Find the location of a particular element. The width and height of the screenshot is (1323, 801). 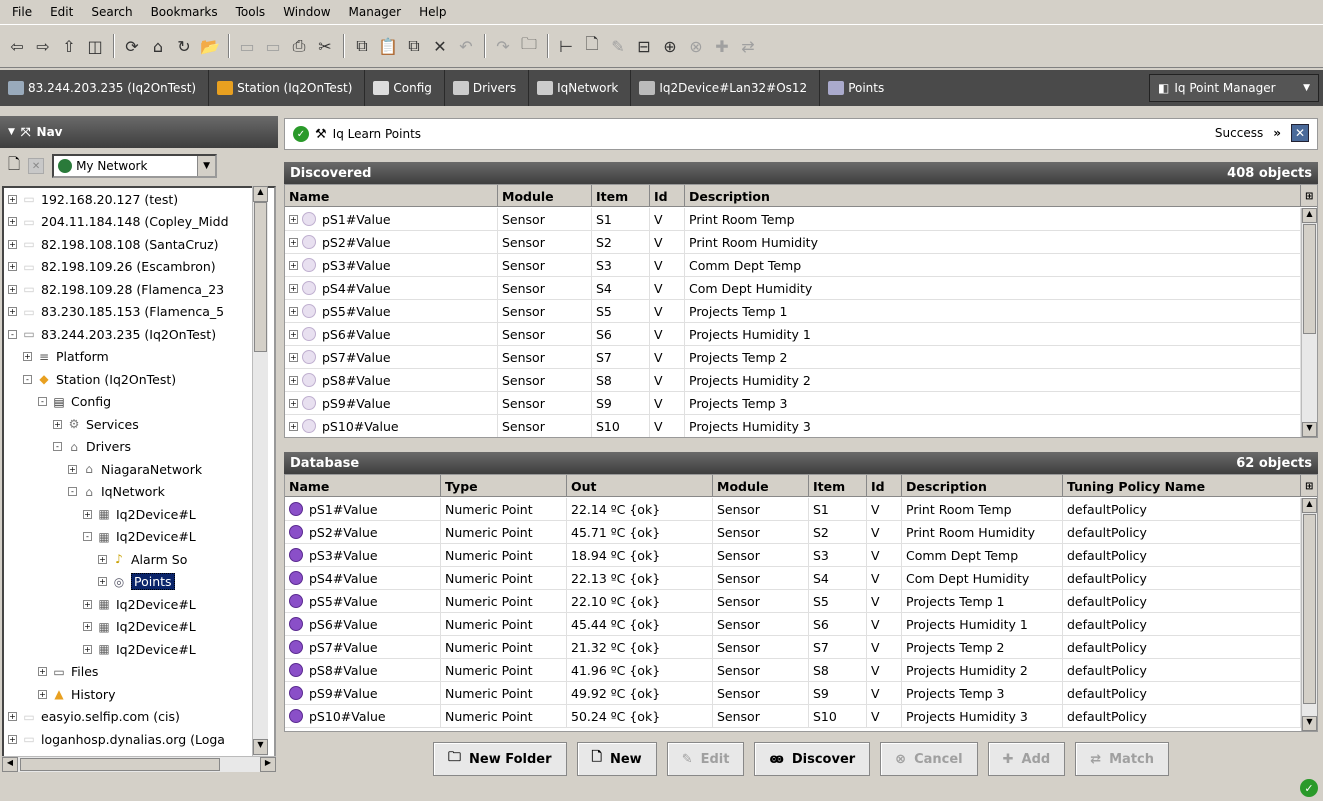

paste-icon: 📋 is located at coordinates (388, 46).